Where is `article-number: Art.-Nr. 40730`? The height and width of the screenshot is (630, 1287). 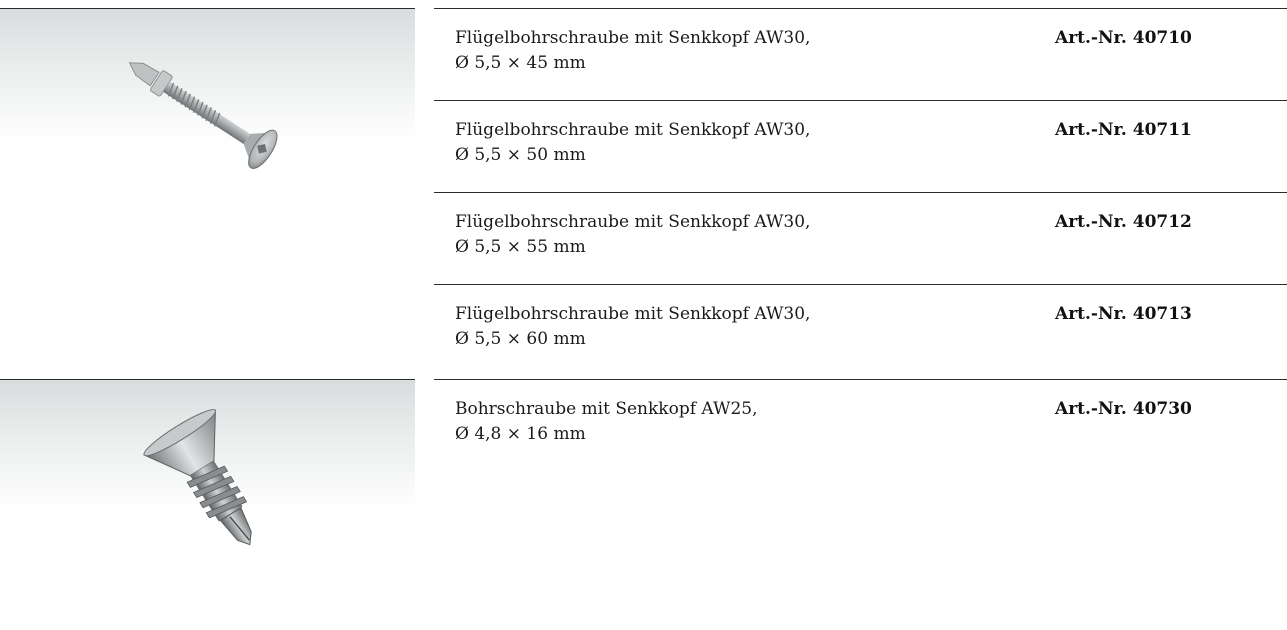 article-number: Art.-Nr. 40730 is located at coordinates (1123, 409).